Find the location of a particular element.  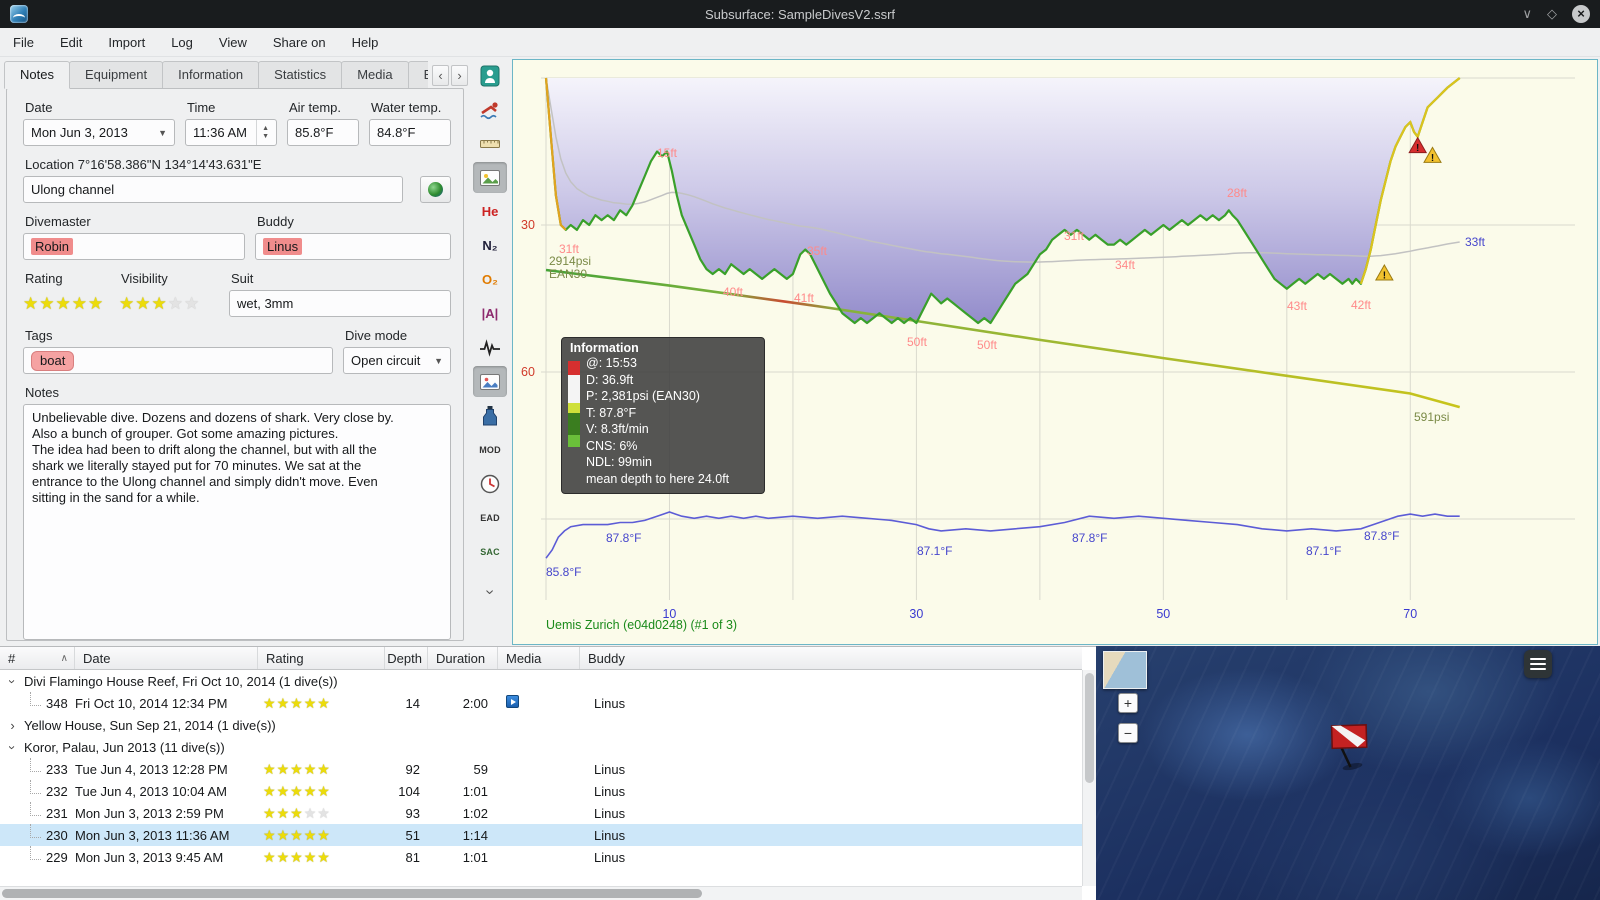

spin-arrows-icon: ▲ ▼ is located at coordinates (262, 132).